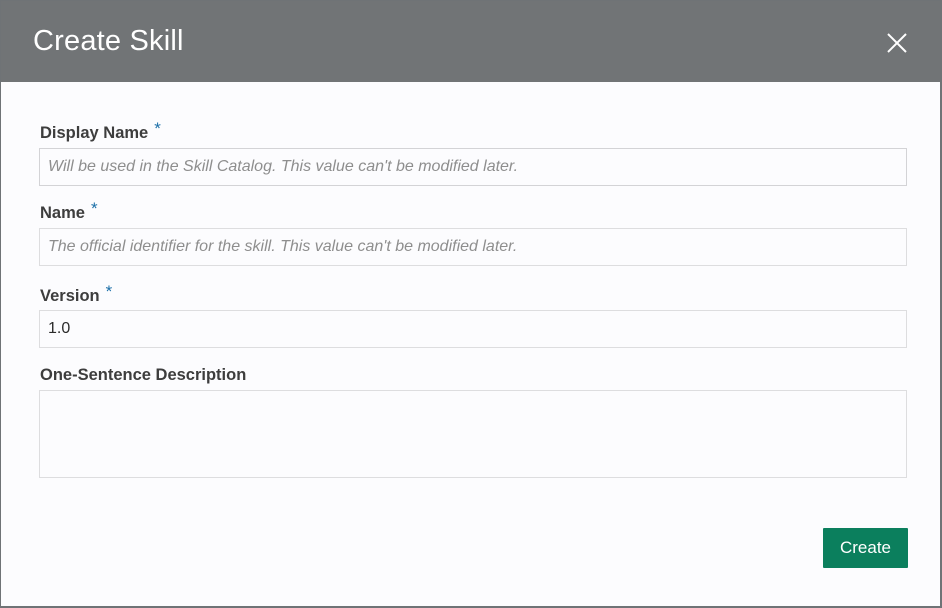 The width and height of the screenshot is (942, 608). What do you see at coordinates (109, 291) in the screenshot?
I see `version-required-marker: *` at bounding box center [109, 291].